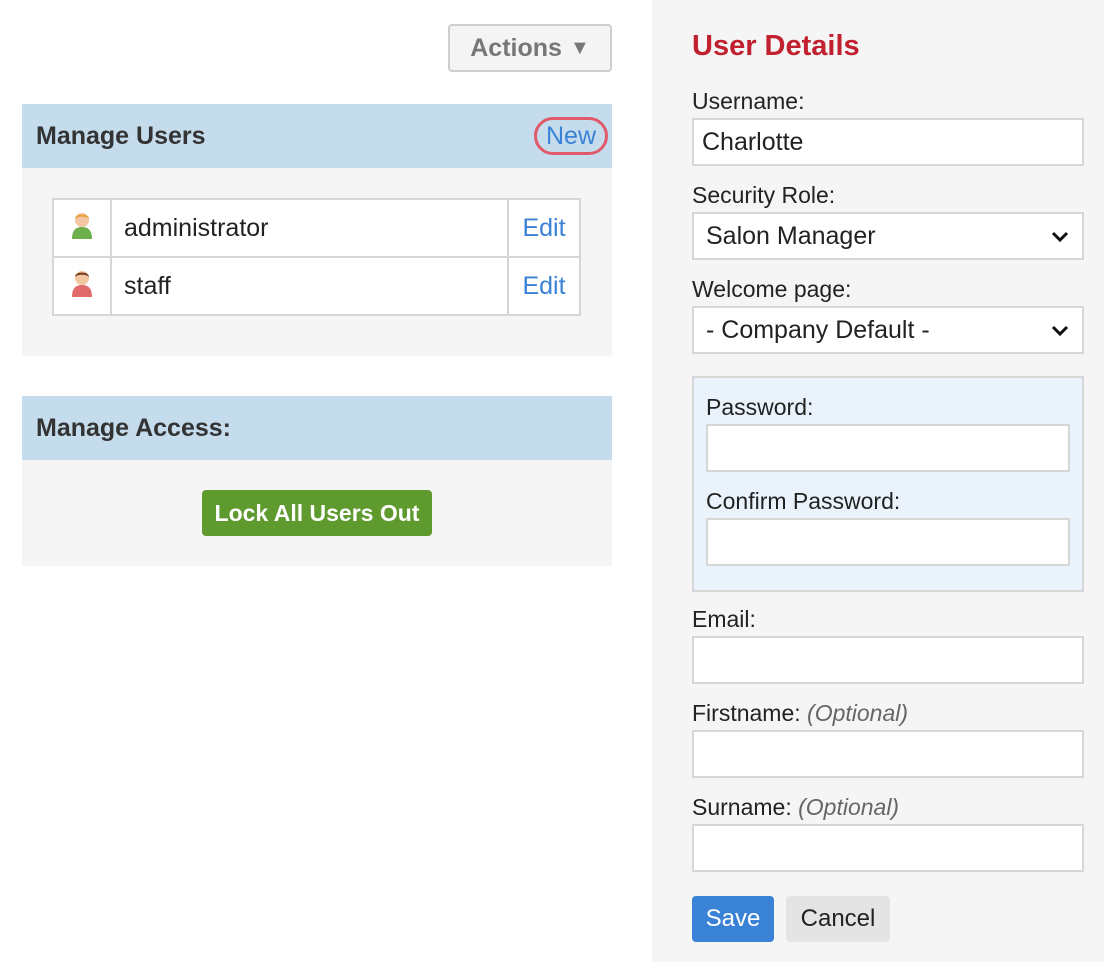  I want to click on manage-access-body: Lock All Users Out, so click(317, 513).